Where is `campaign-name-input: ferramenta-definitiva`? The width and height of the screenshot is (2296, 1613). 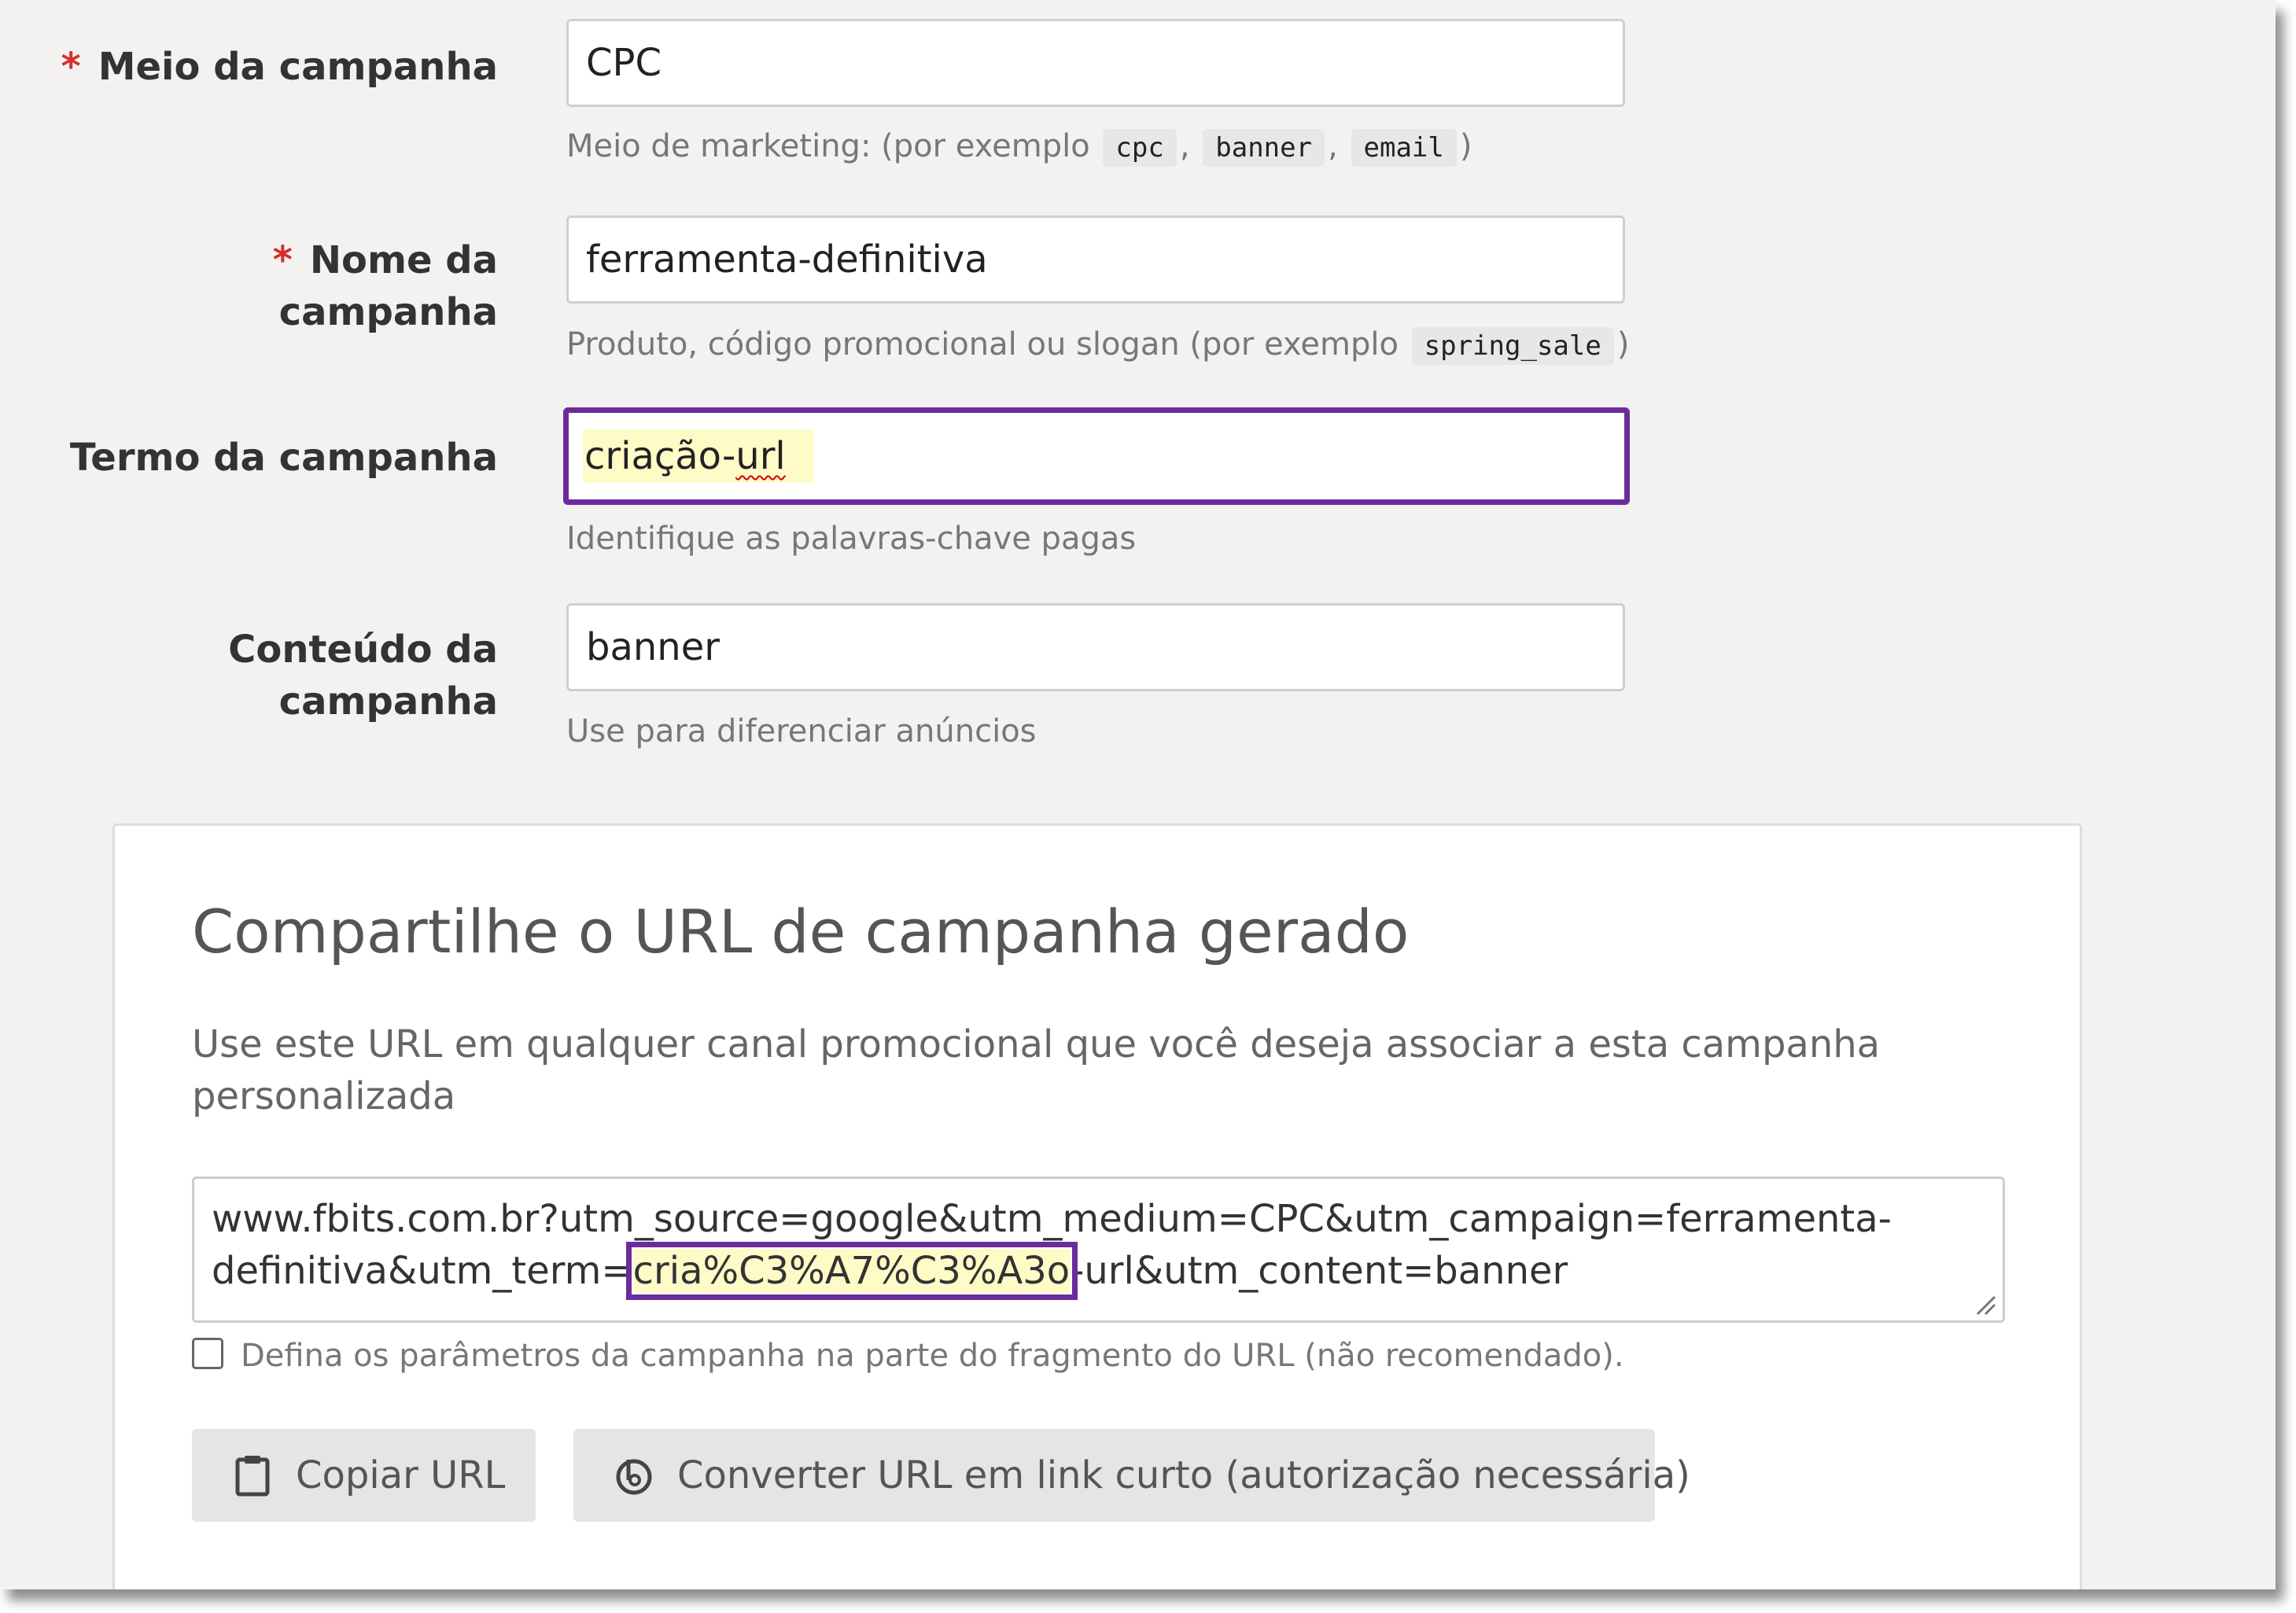
campaign-name-input: ferramenta-definitiva is located at coordinates (1095, 259).